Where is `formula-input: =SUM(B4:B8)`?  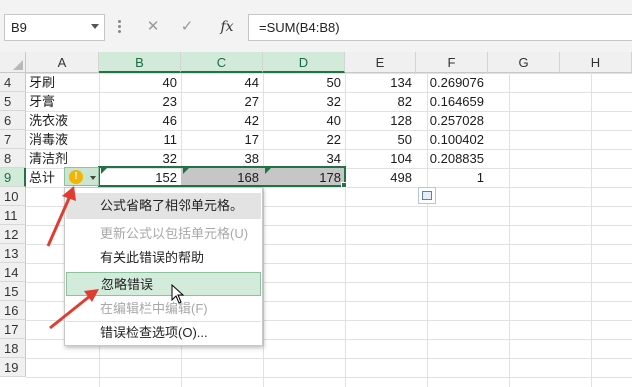 formula-input: =SUM(B4:B8) is located at coordinates (440, 27).